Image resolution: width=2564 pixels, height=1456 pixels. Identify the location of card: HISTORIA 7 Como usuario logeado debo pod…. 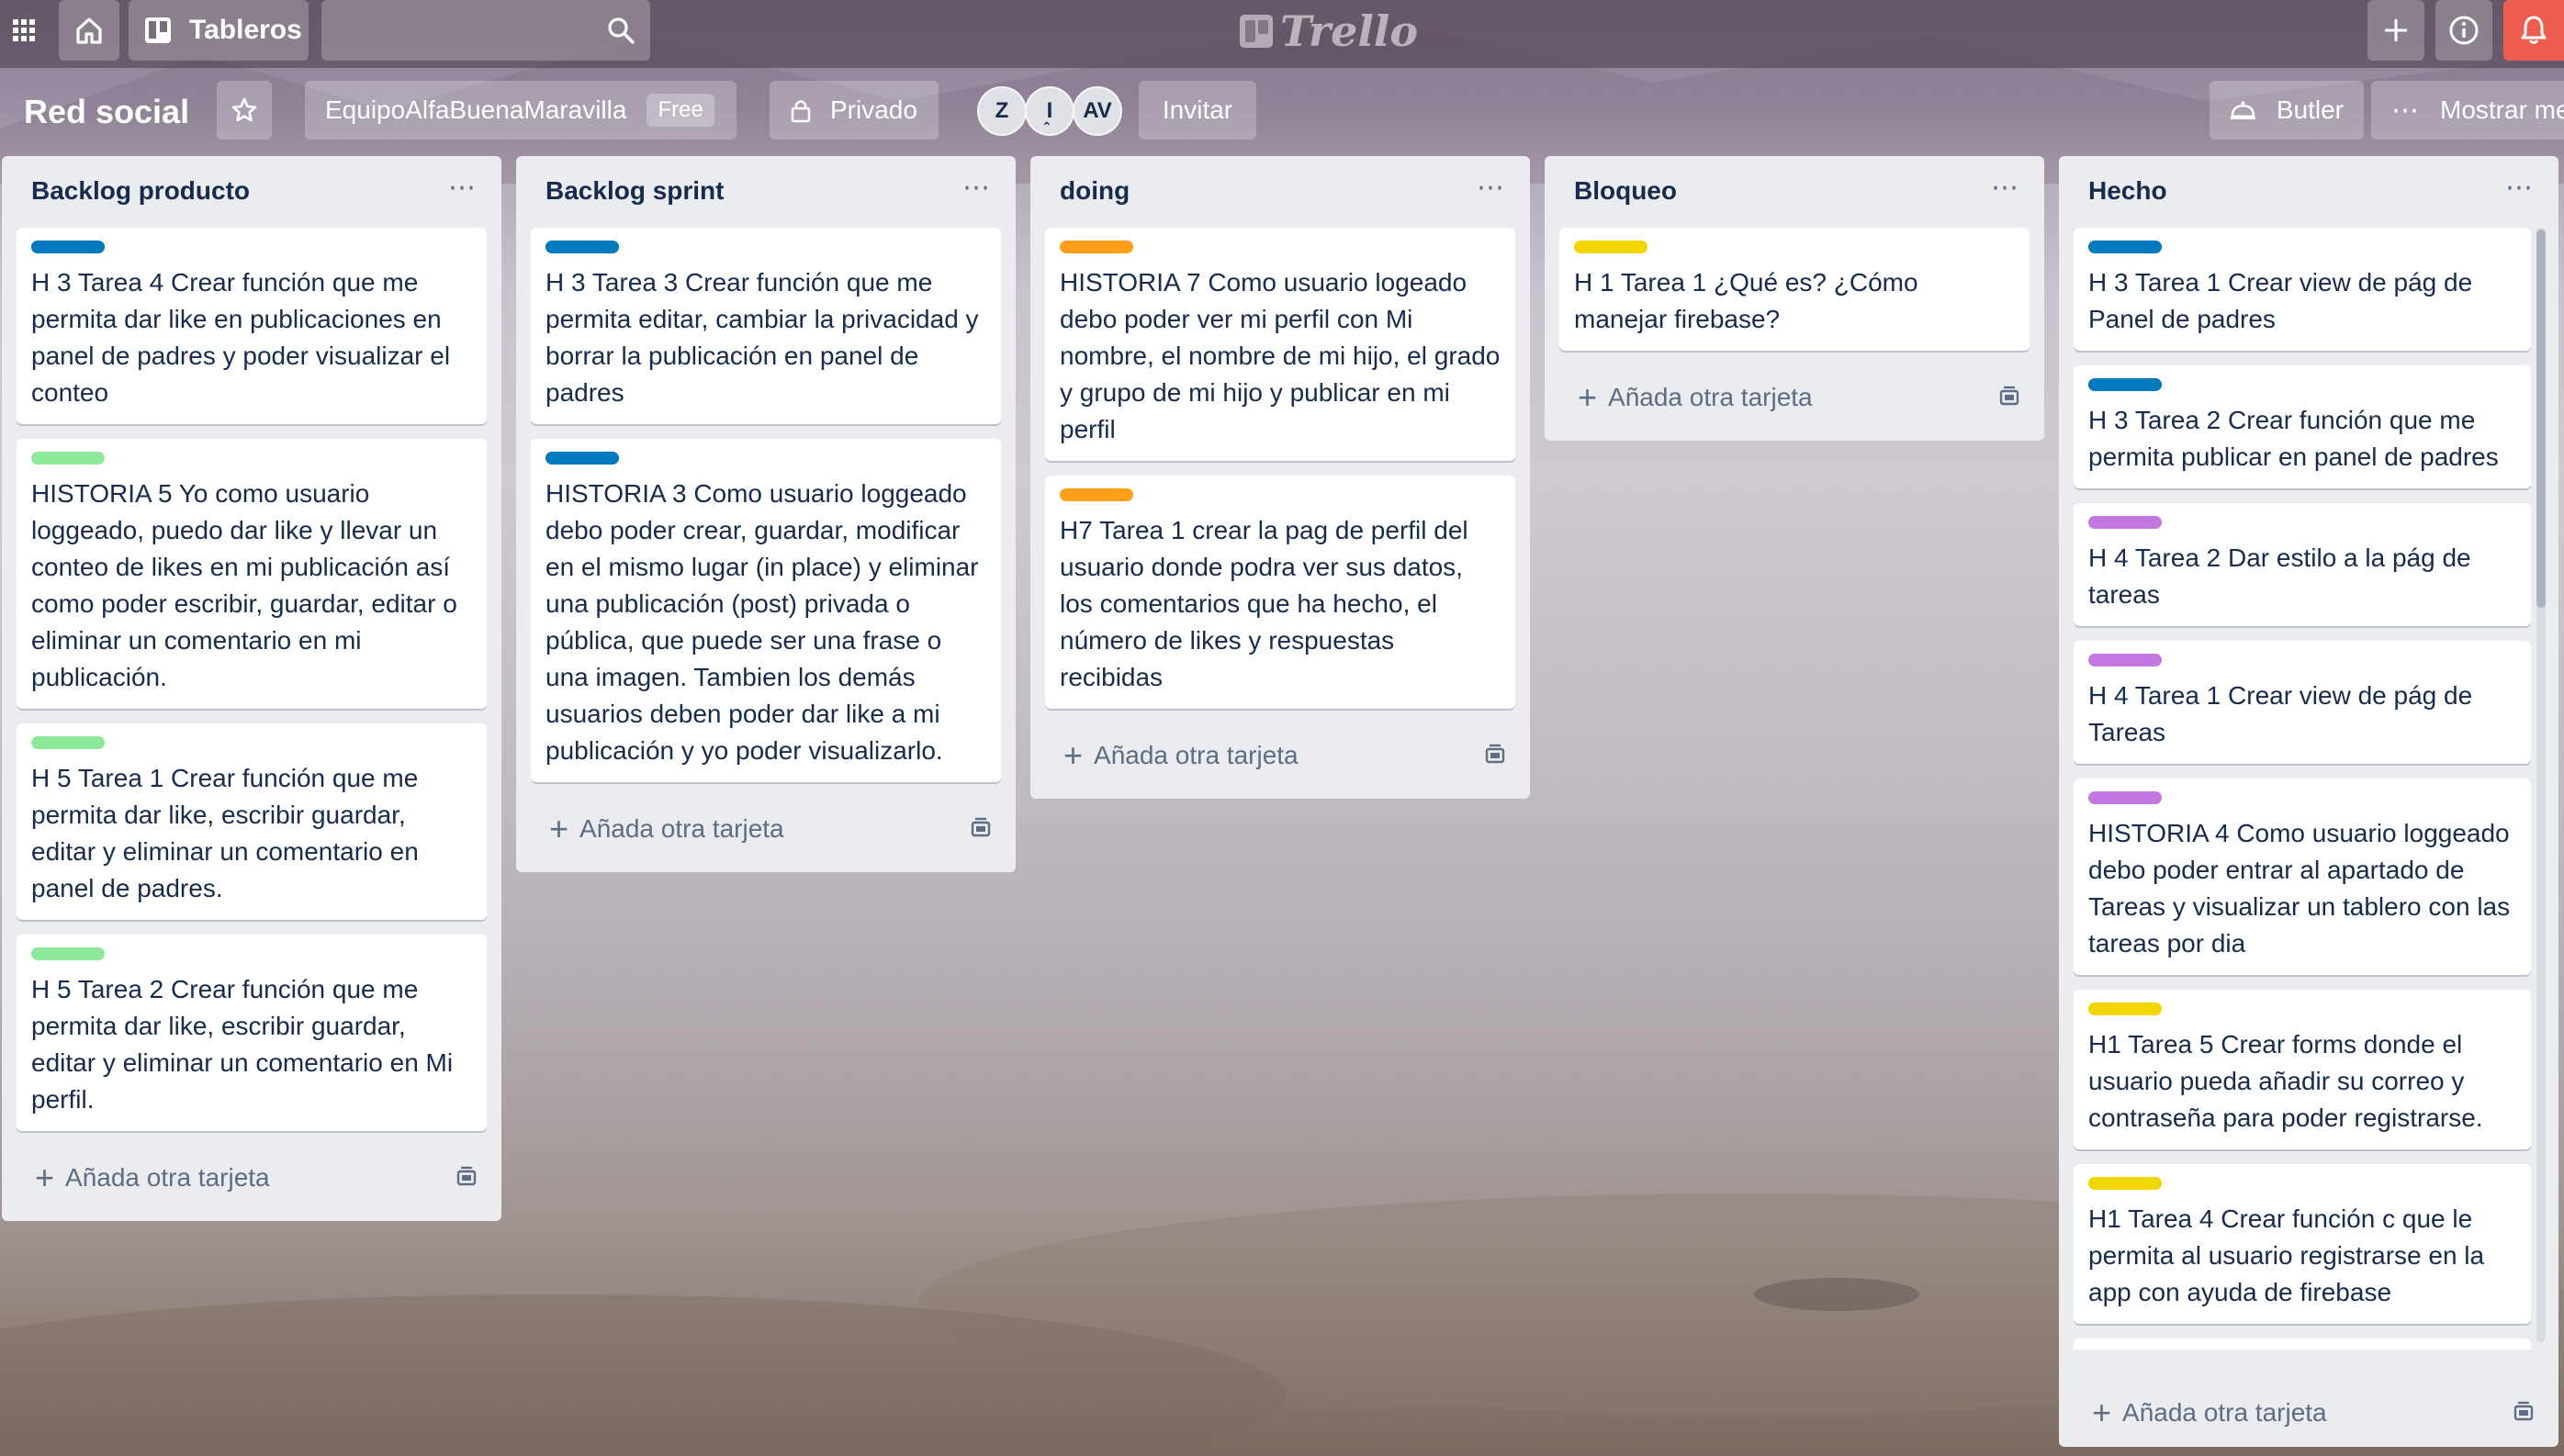
(1280, 344).